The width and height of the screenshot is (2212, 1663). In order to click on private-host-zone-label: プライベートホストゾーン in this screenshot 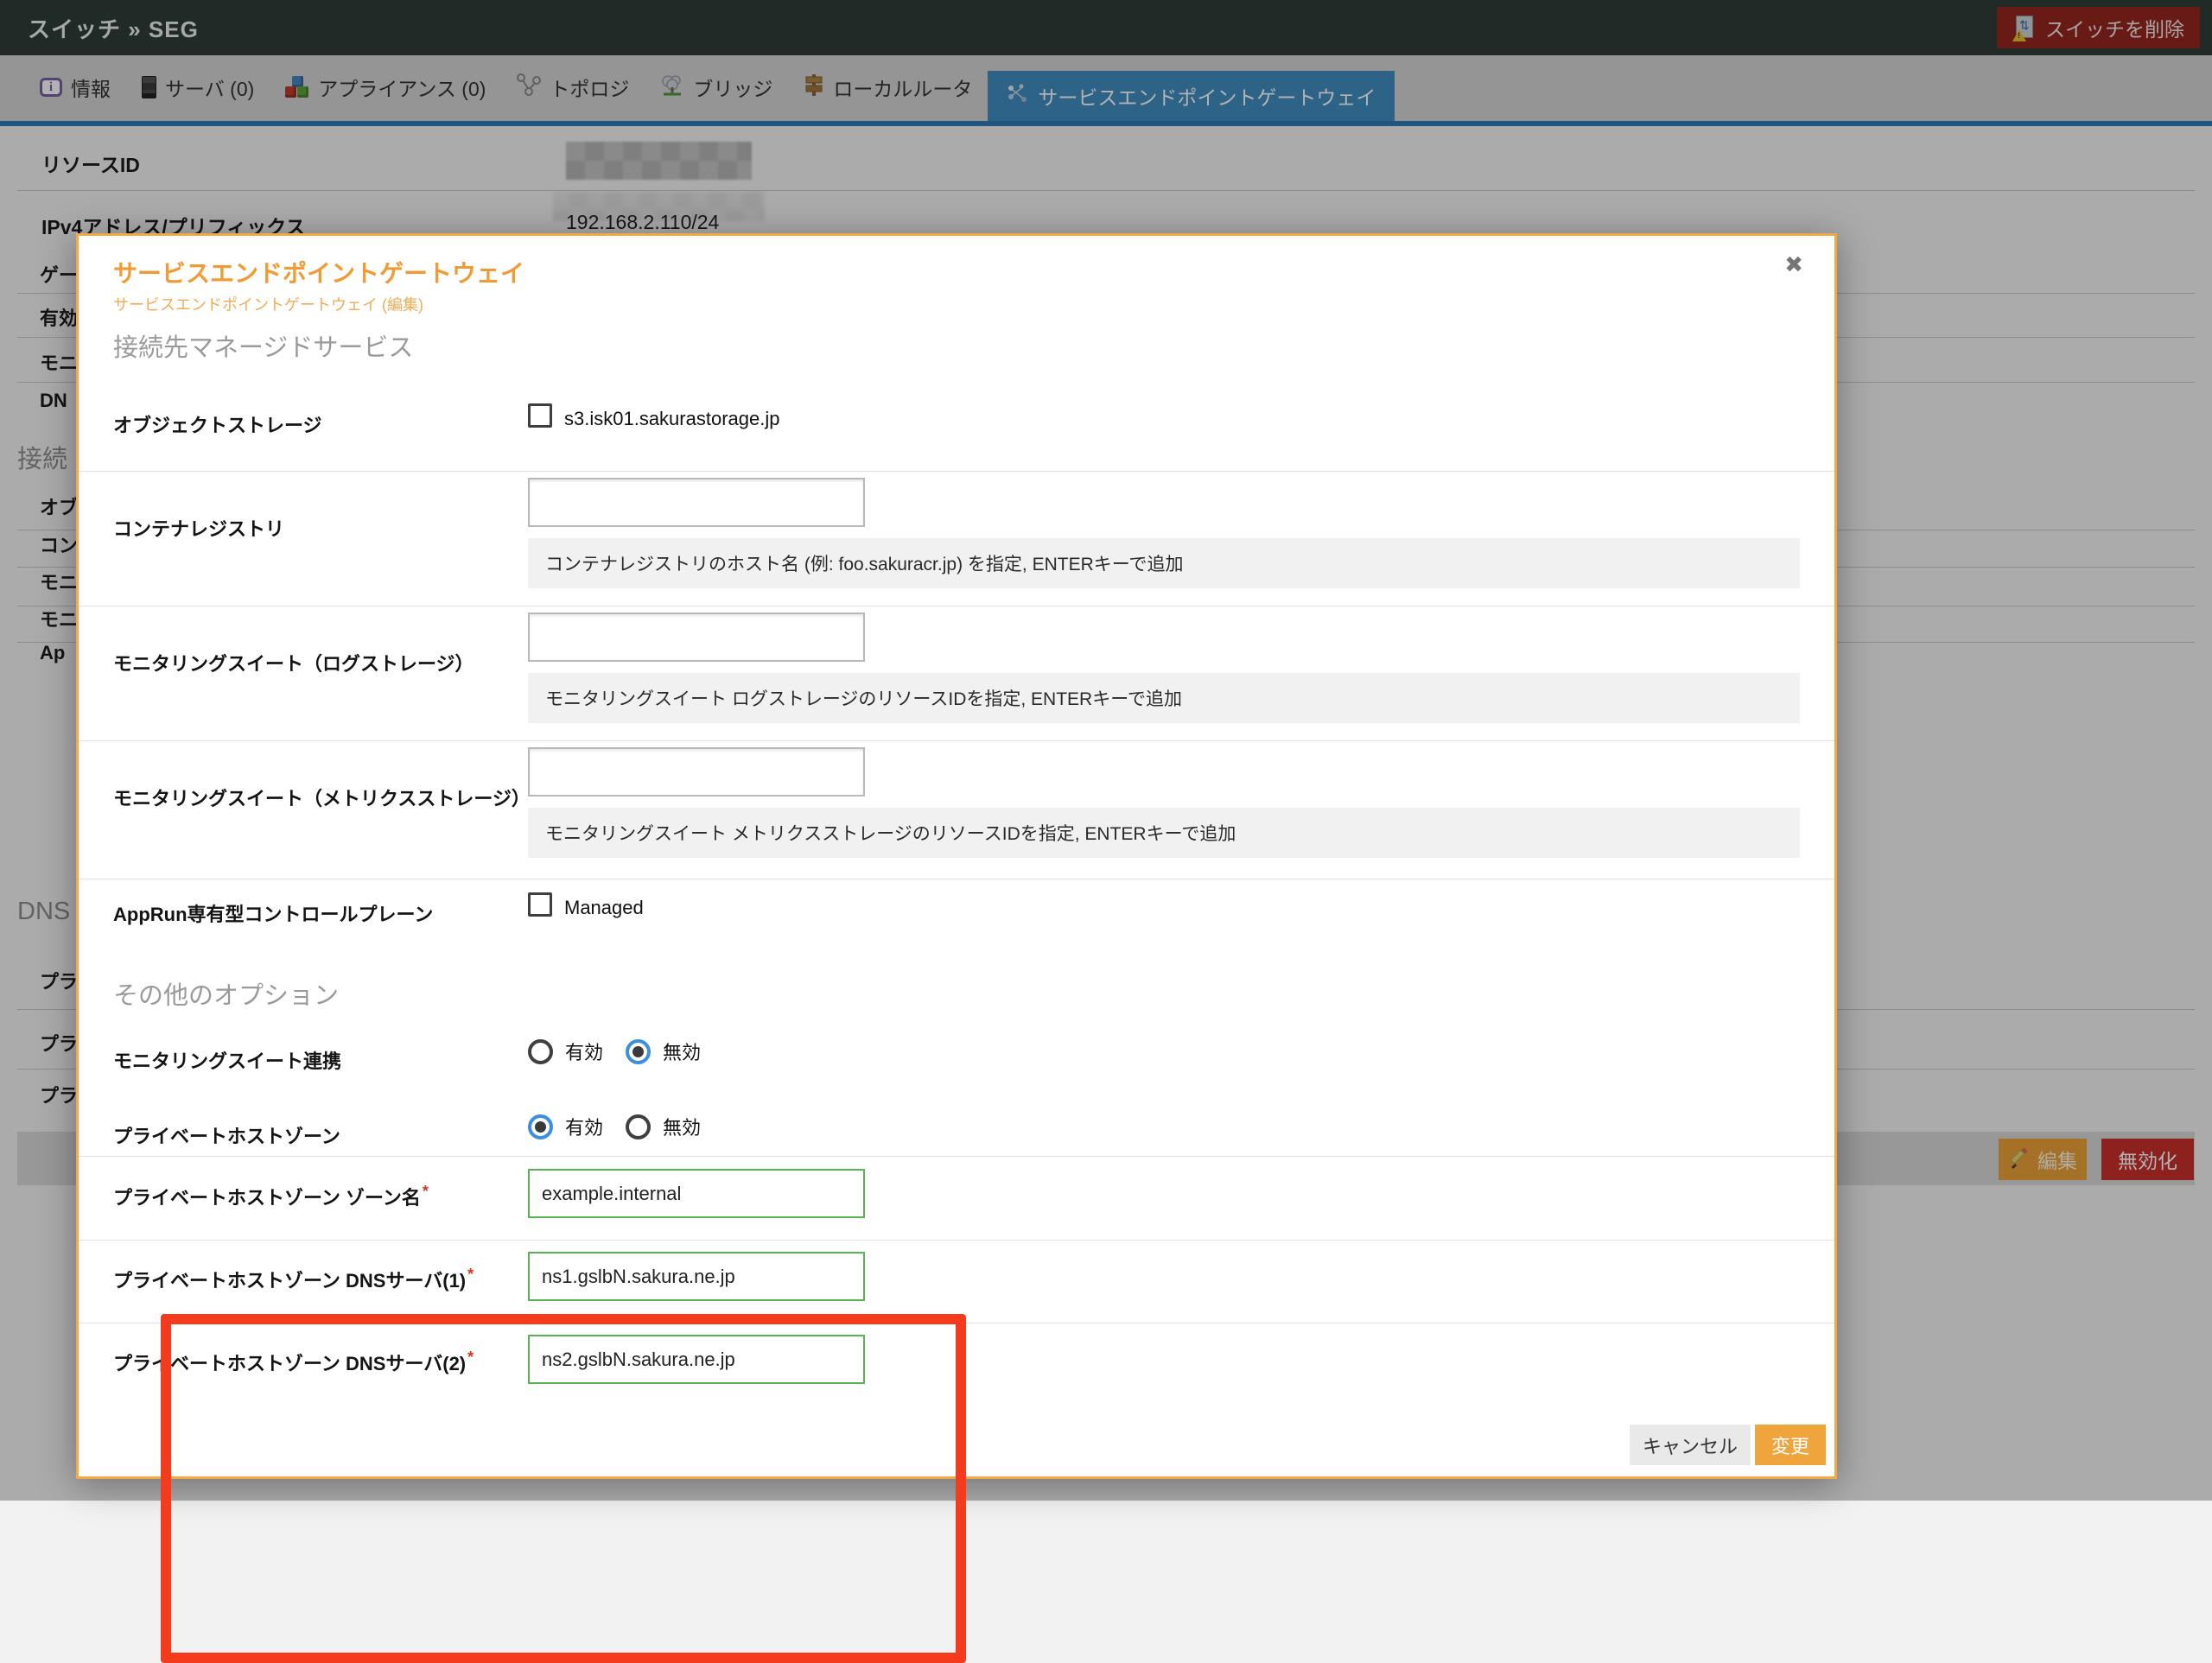, I will do `click(226, 1137)`.